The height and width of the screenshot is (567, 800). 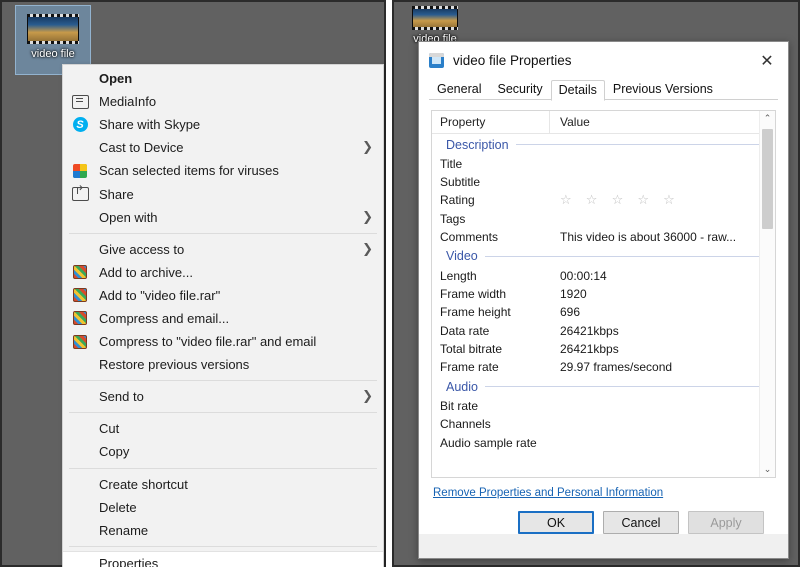 What do you see at coordinates (603, 331) in the screenshot?
I see `property-row: Data rate 26421kbps` at bounding box center [603, 331].